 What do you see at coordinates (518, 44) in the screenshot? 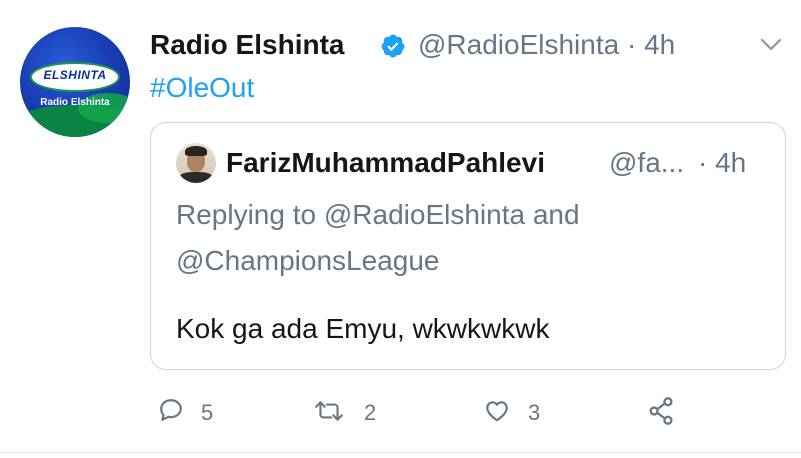
I see `author-handle: @RadioElshinta` at bounding box center [518, 44].